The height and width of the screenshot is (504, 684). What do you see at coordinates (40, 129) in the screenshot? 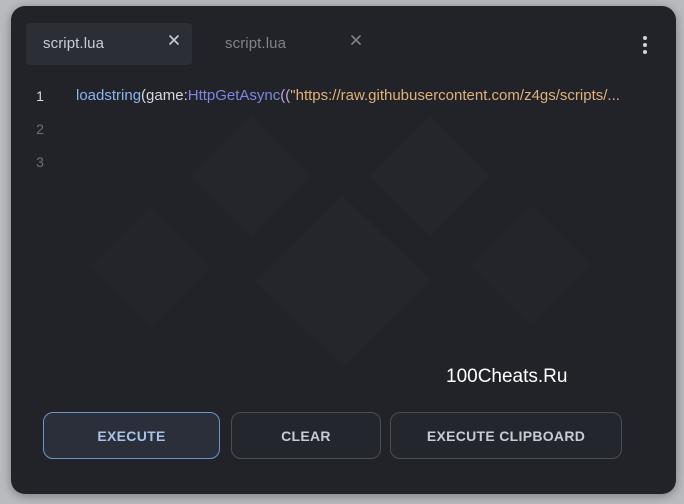
I see `line-number: 2` at bounding box center [40, 129].